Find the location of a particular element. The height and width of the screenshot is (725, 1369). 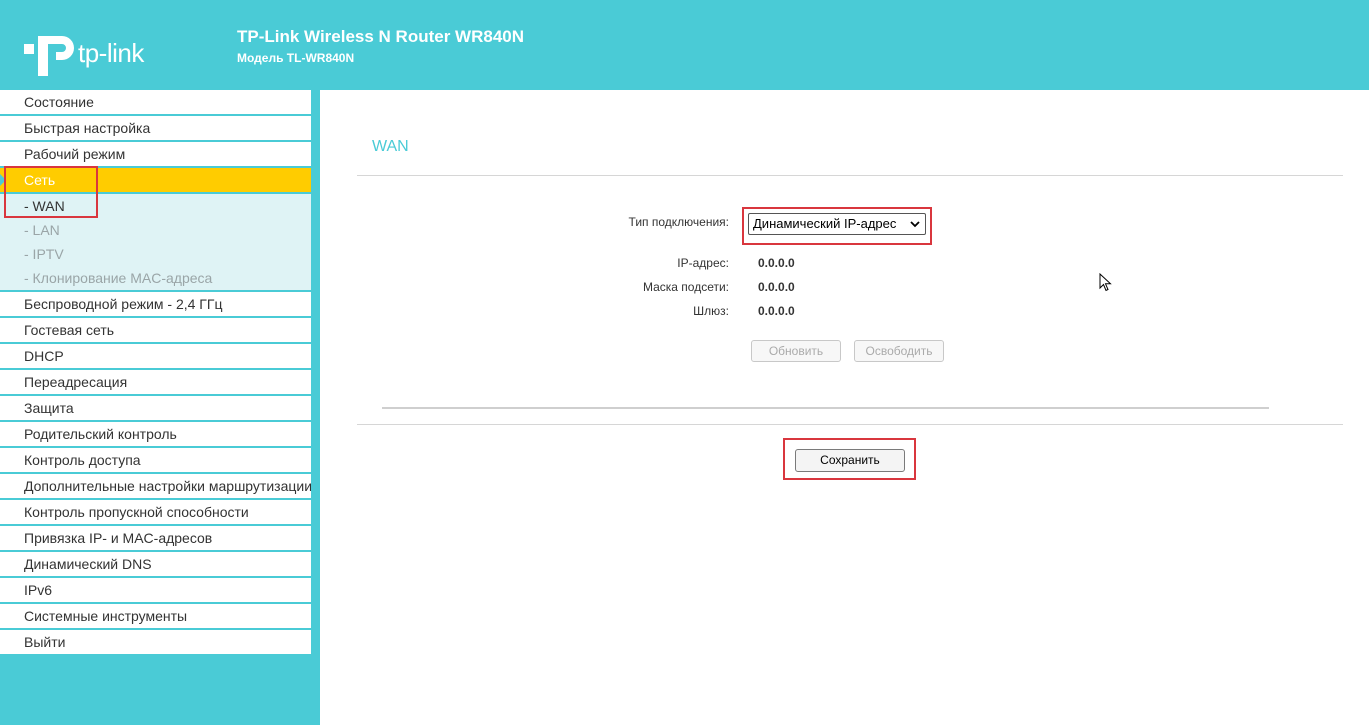

gateway-value: 0.0.0.0 is located at coordinates (776, 311).